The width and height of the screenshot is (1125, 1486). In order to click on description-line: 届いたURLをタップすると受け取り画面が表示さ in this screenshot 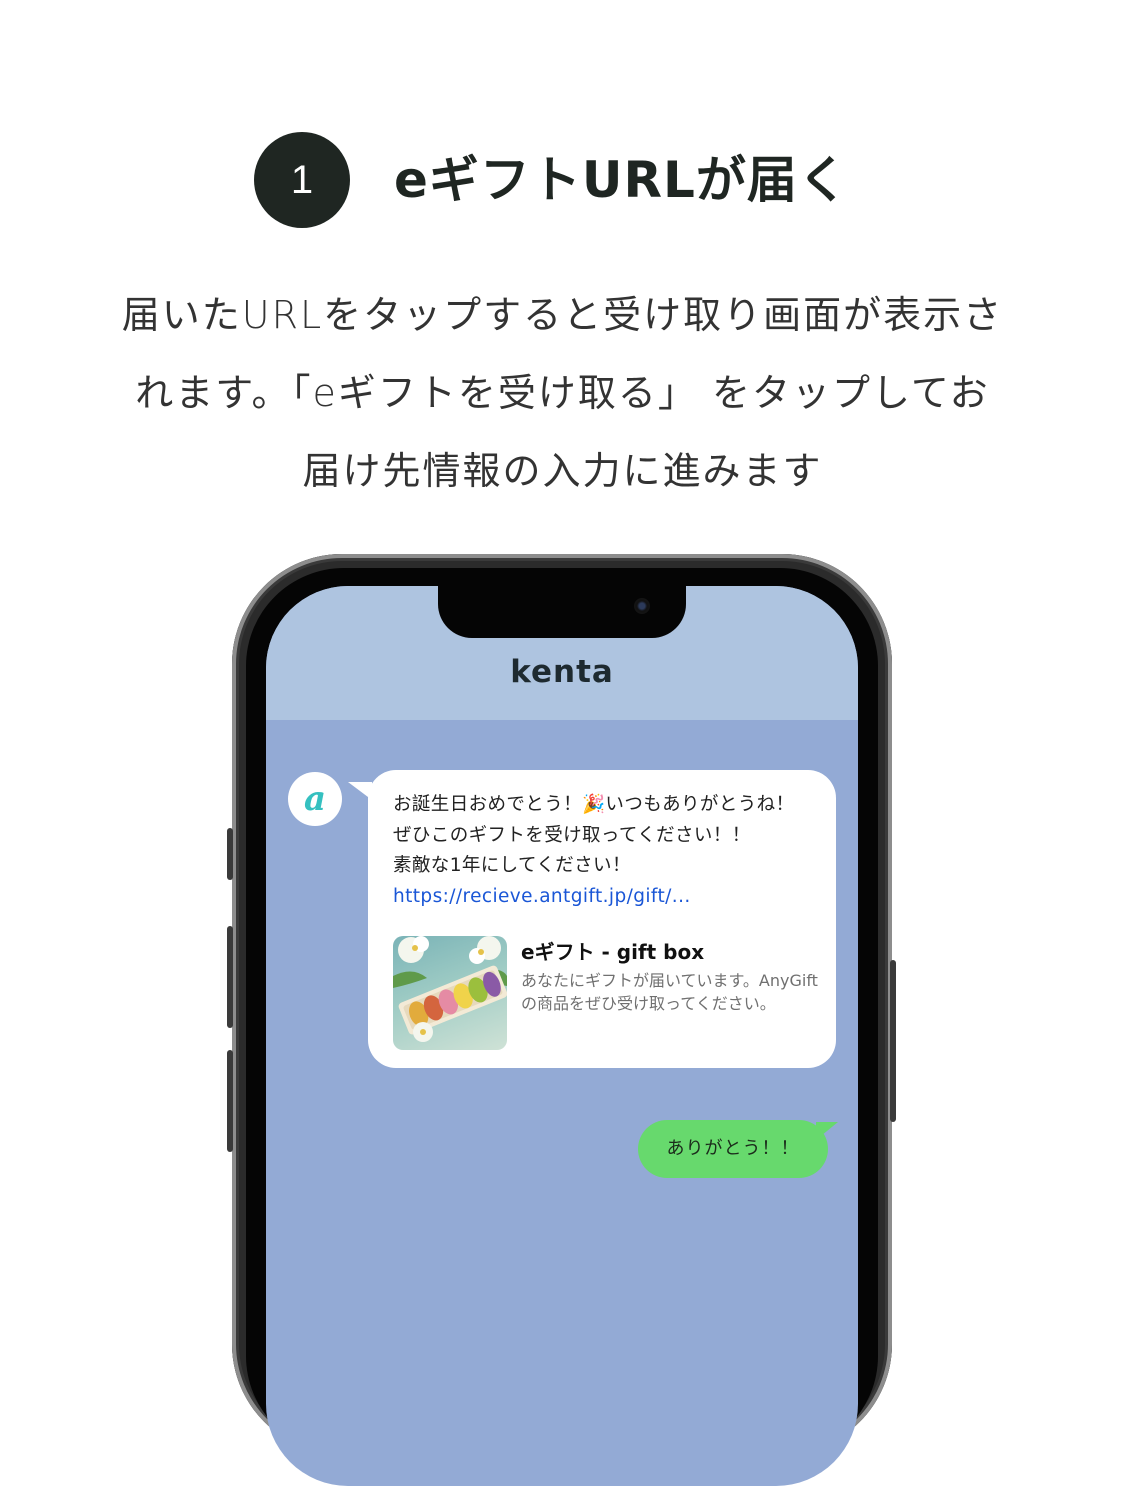, I will do `click(562, 315)`.